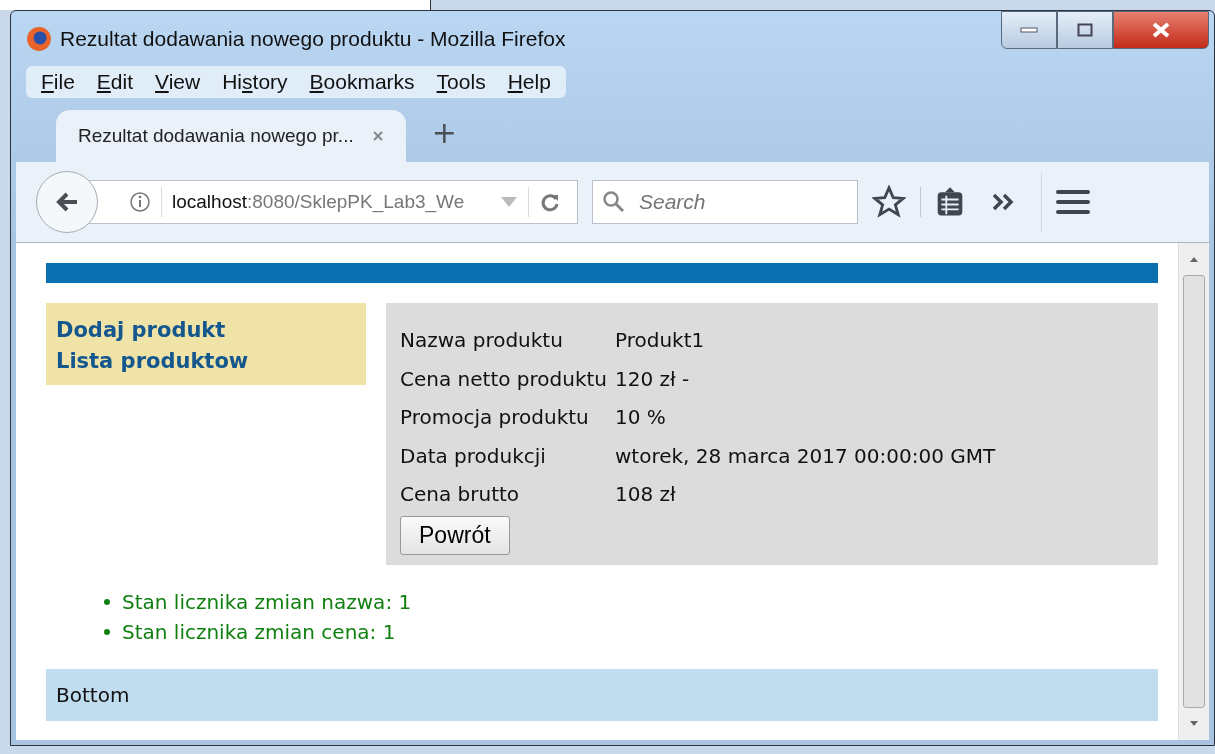 This screenshot has height=754, width=1215. I want to click on field-value: Produkt1, so click(660, 340).